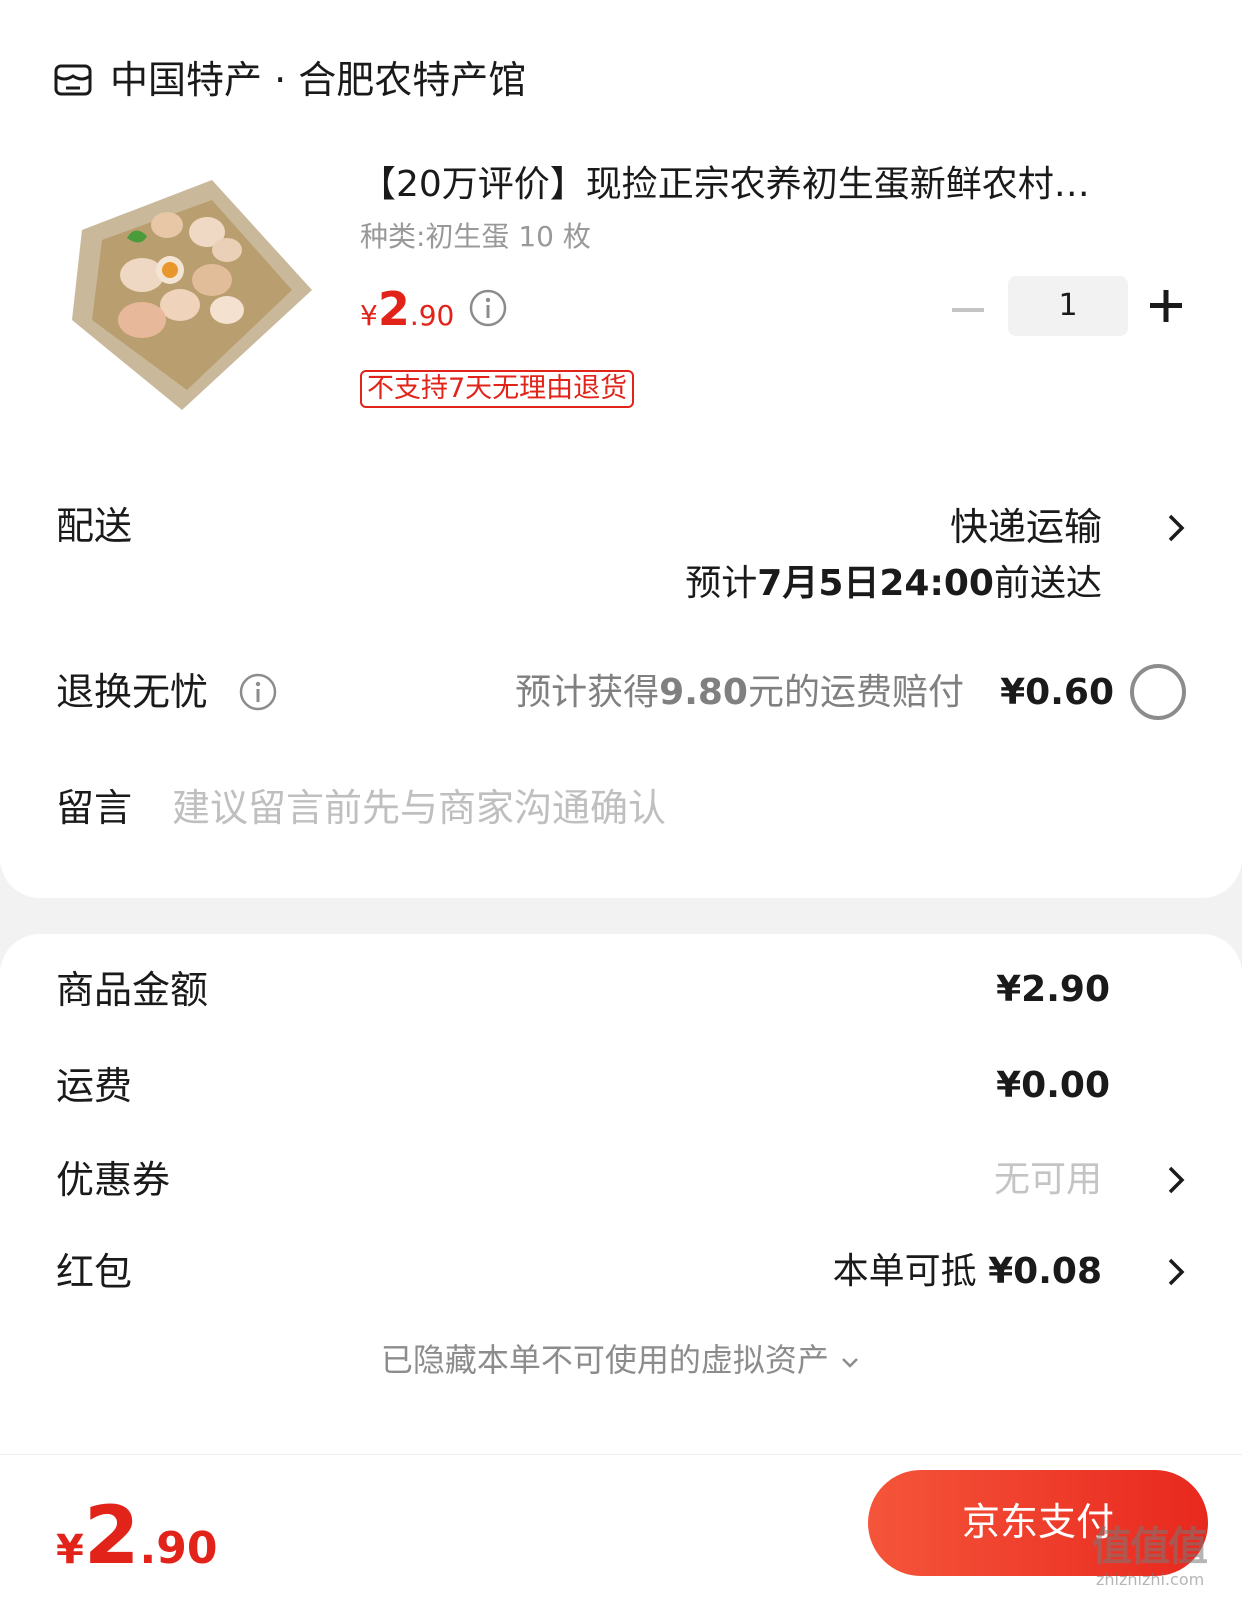  Describe the element at coordinates (1047, 583) in the screenshot. I see `eta-suffix: 前送达` at that location.